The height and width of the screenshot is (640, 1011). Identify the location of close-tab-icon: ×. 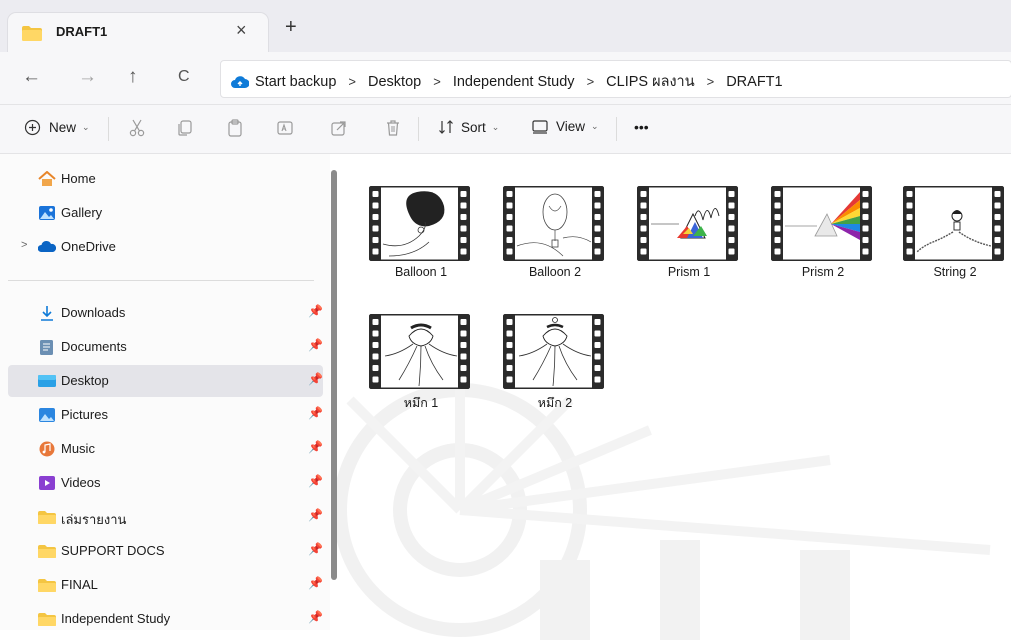
(241, 30).